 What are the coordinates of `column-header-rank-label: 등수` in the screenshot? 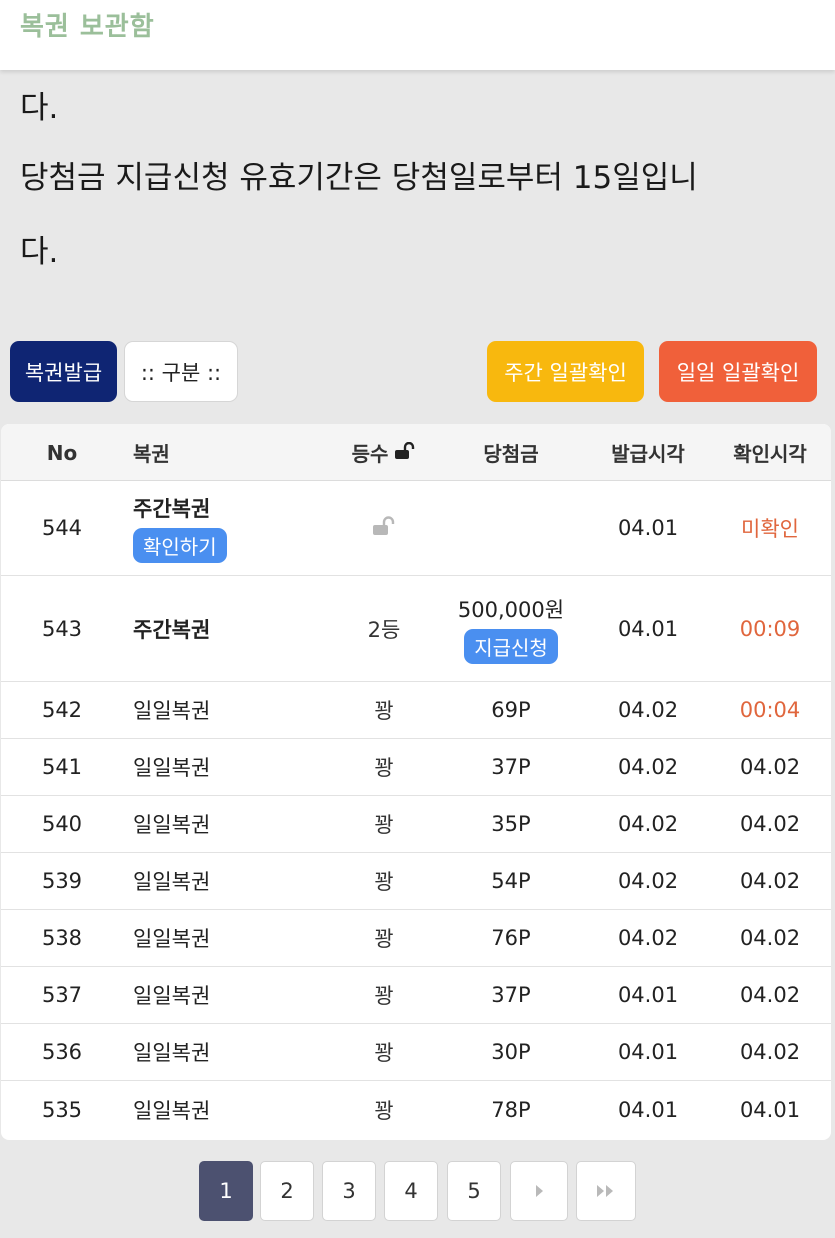 It's located at (370, 454).